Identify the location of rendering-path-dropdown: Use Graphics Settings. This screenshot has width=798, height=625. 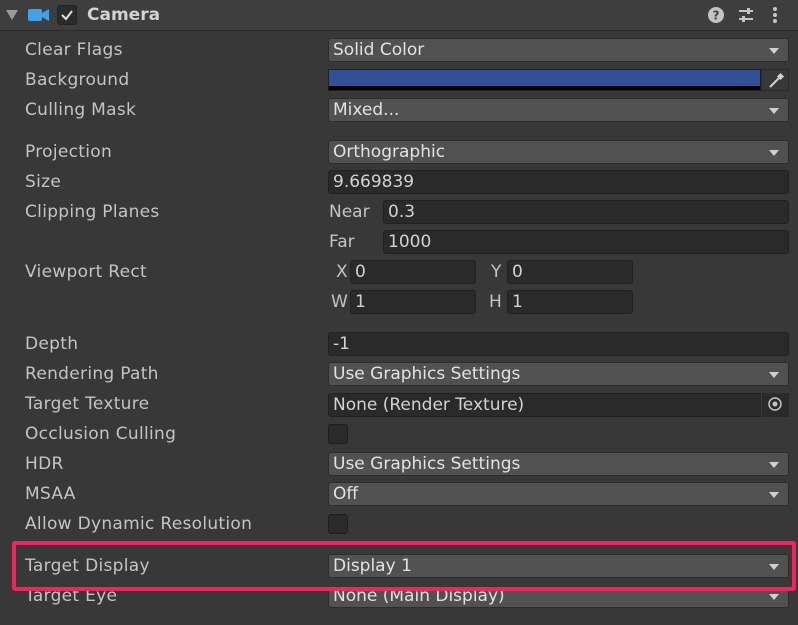
(558, 374).